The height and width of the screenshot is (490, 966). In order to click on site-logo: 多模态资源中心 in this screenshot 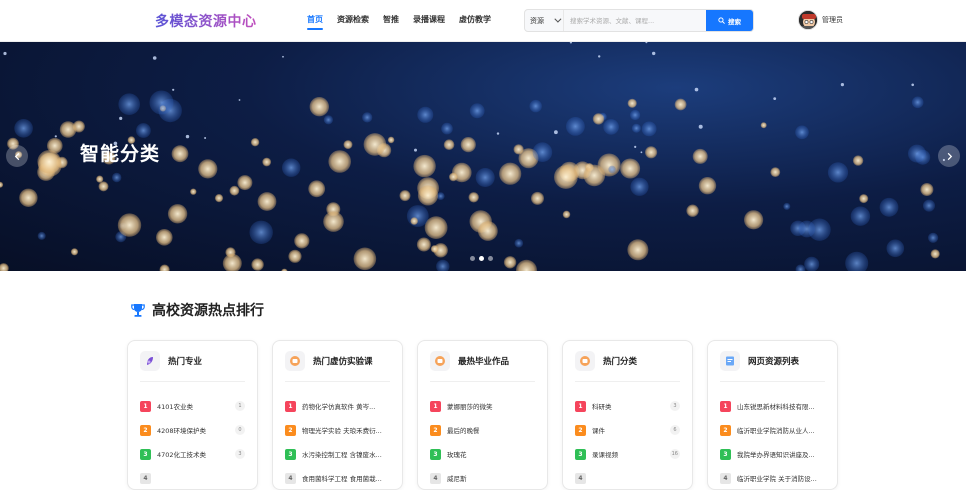, I will do `click(206, 21)`.